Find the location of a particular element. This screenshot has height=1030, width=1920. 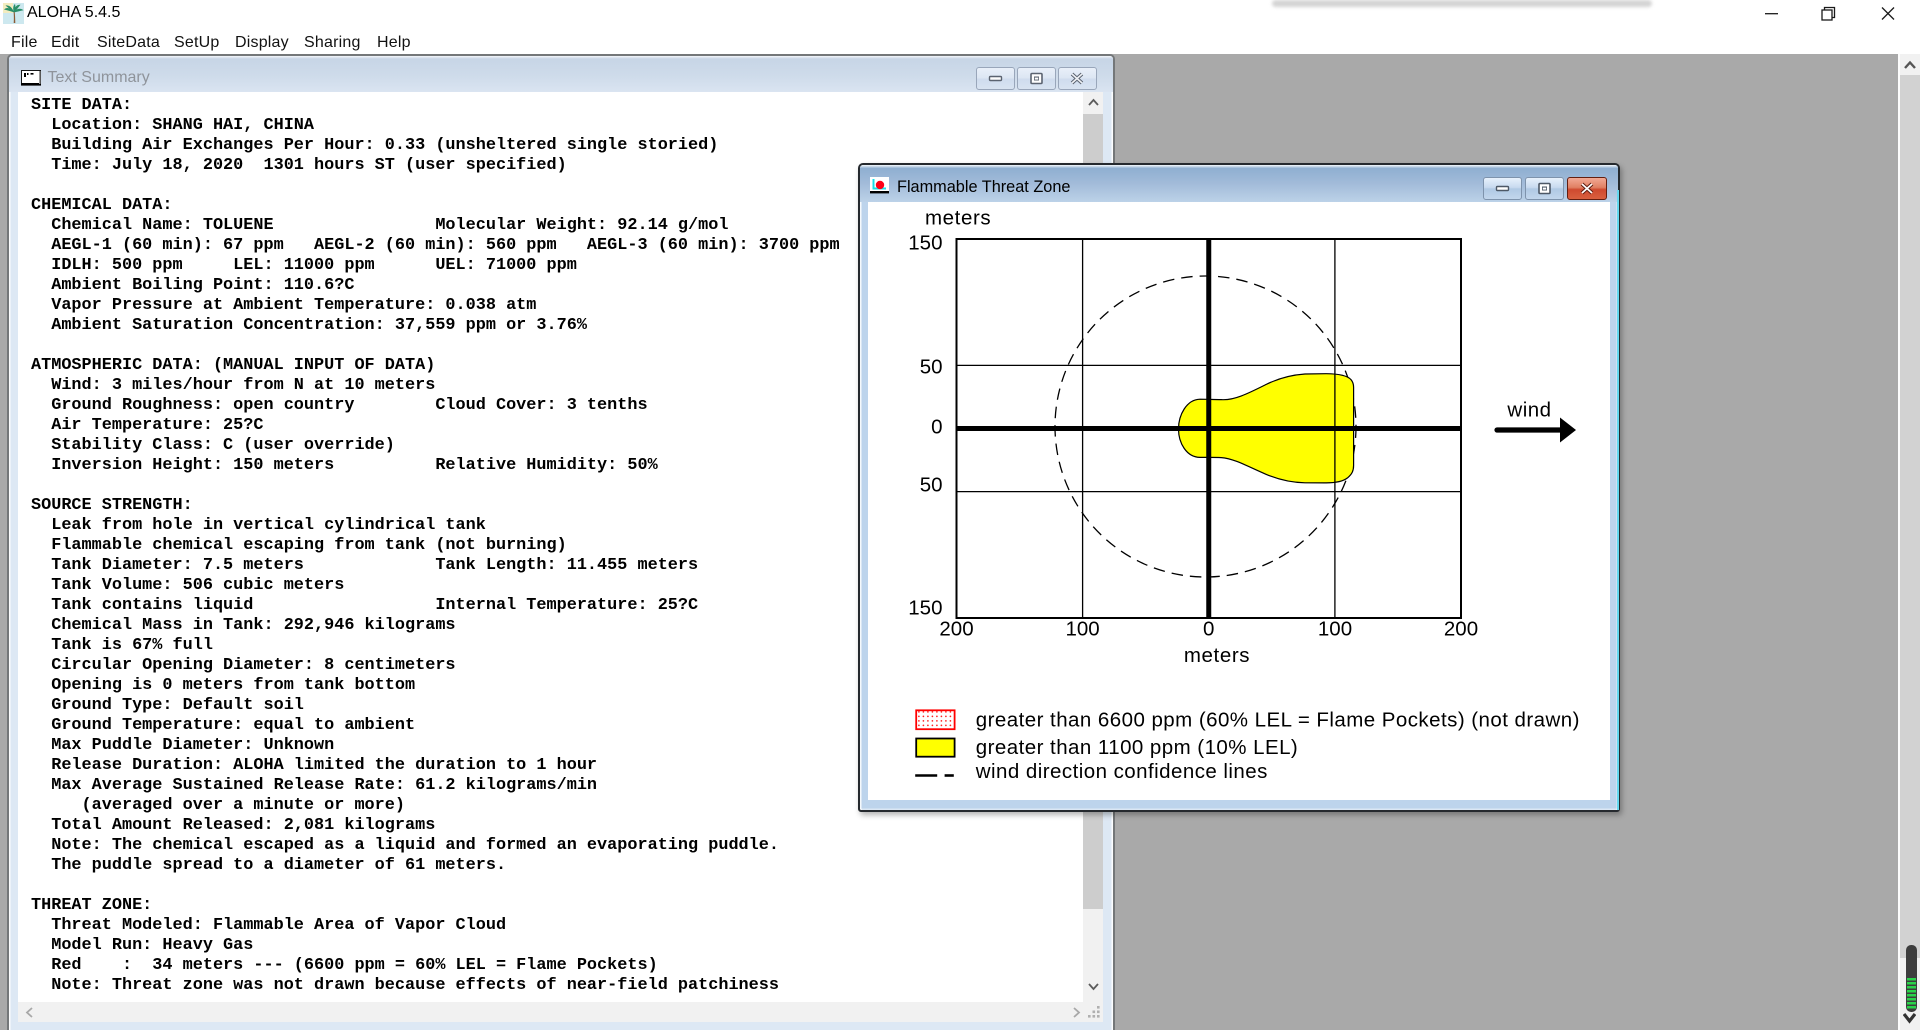

svg-text:wind direction confidence line: wind direction confidence lines is located at coordinates (1121, 771).